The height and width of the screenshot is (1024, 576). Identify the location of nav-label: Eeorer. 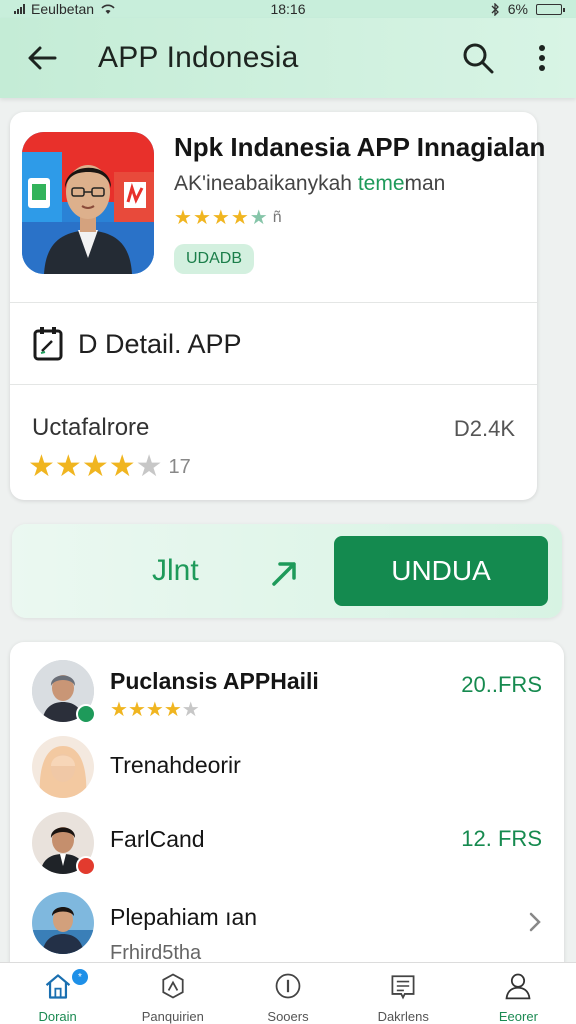
(518, 1016).